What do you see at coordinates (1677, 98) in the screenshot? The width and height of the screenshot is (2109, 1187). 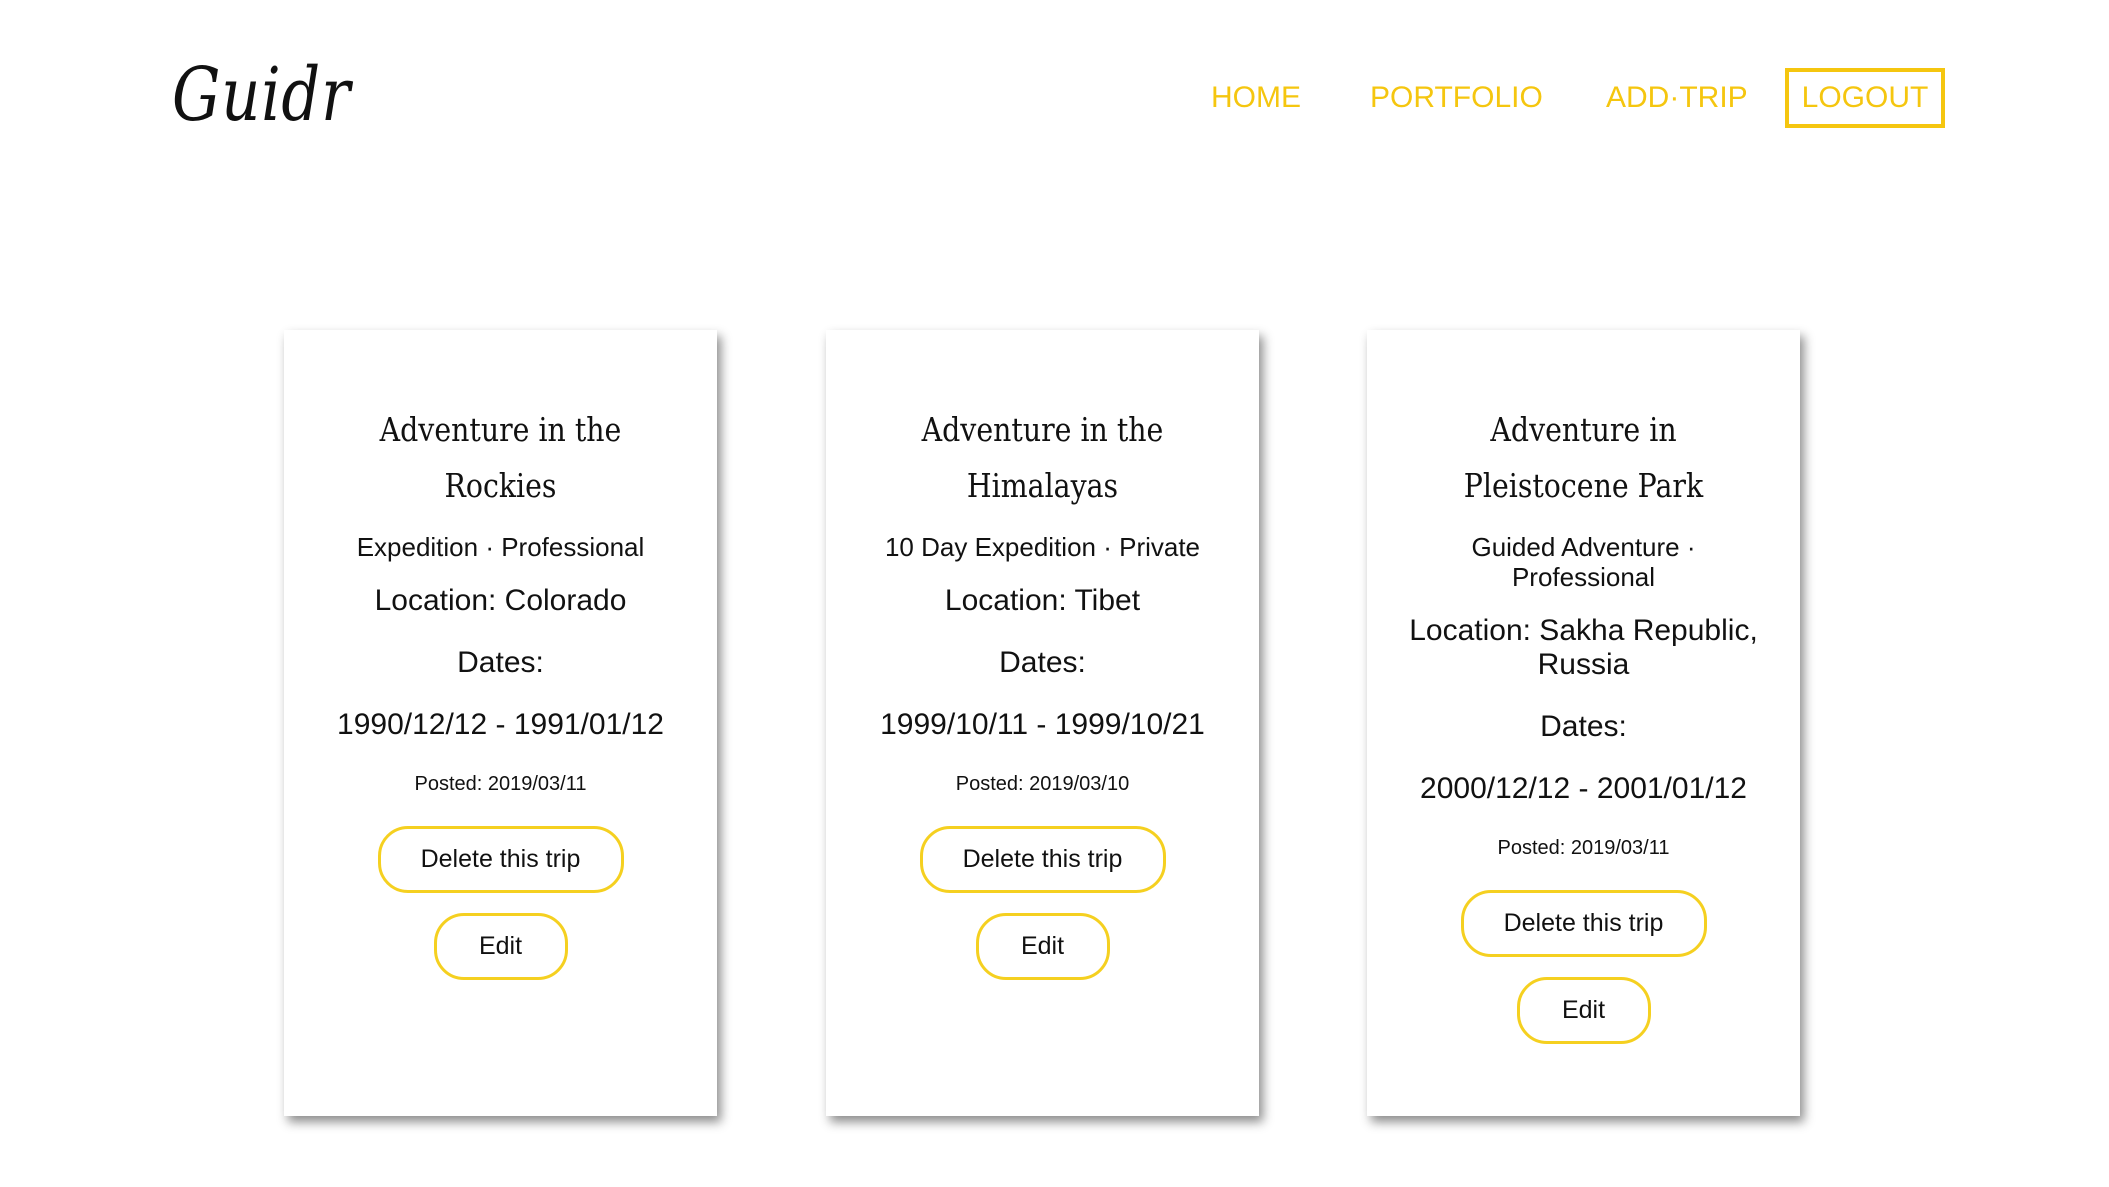 I see `nav-add-trip-link: ADD·TRIP` at bounding box center [1677, 98].